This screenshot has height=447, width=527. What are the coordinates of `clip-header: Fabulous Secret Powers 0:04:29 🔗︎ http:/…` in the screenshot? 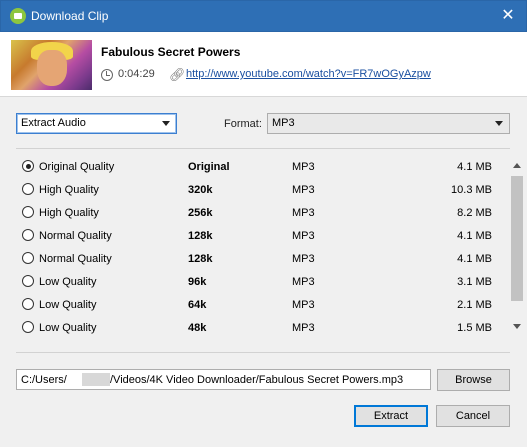 It's located at (263, 64).